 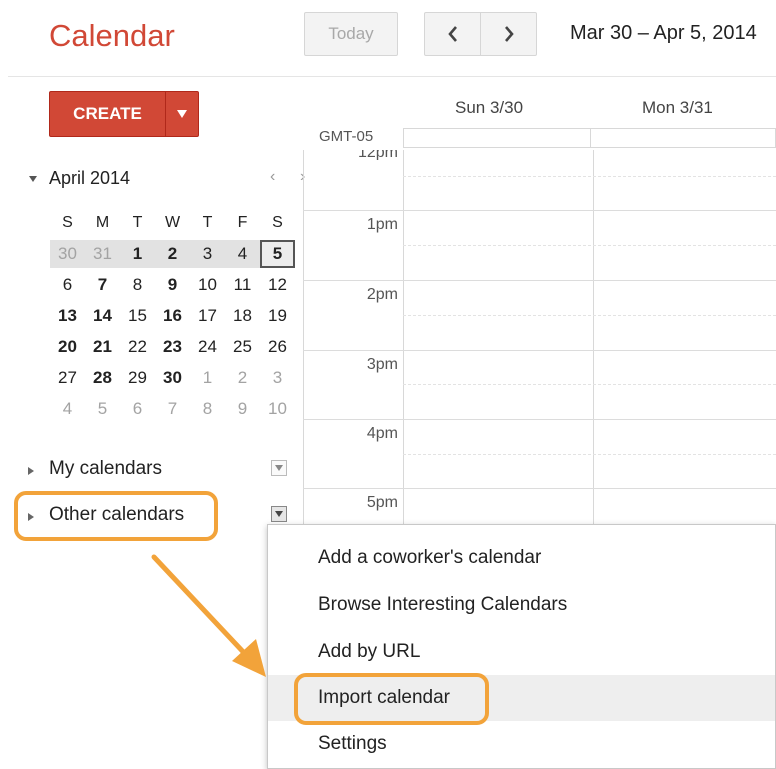 I want to click on day-cell: 22, so click(x=137, y=347).